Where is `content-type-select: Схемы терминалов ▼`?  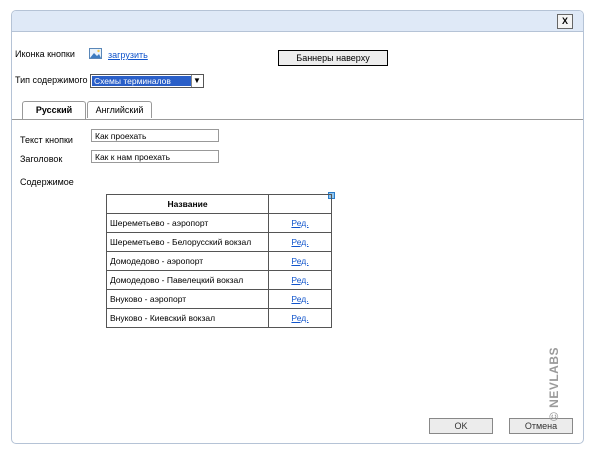
content-type-select: Схемы терминалов ▼ is located at coordinates (147, 81).